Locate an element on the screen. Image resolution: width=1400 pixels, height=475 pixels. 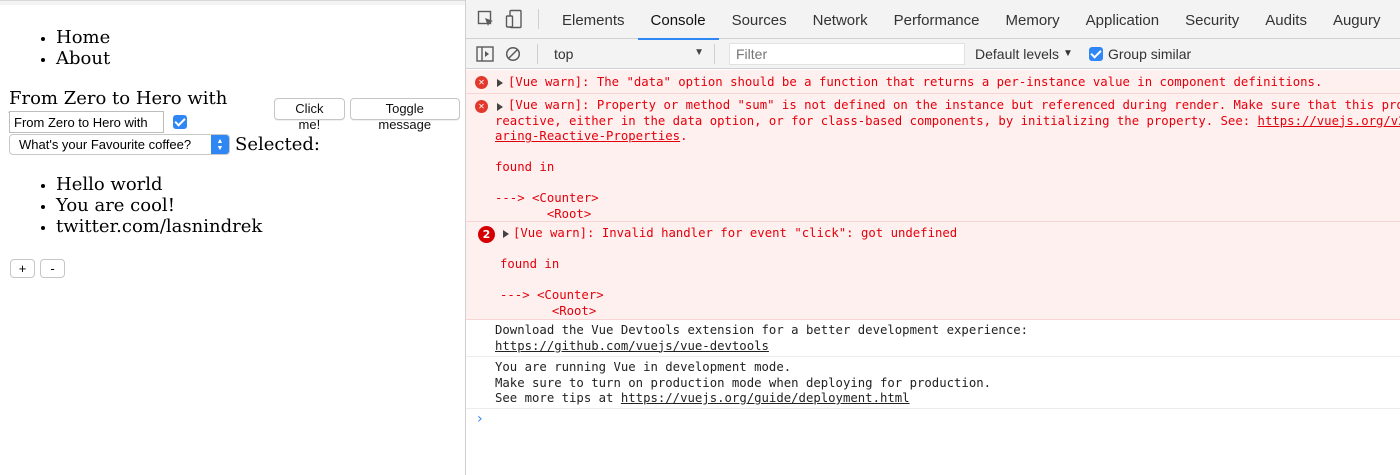
tab-augury: Augury is located at coordinates (1357, 19).